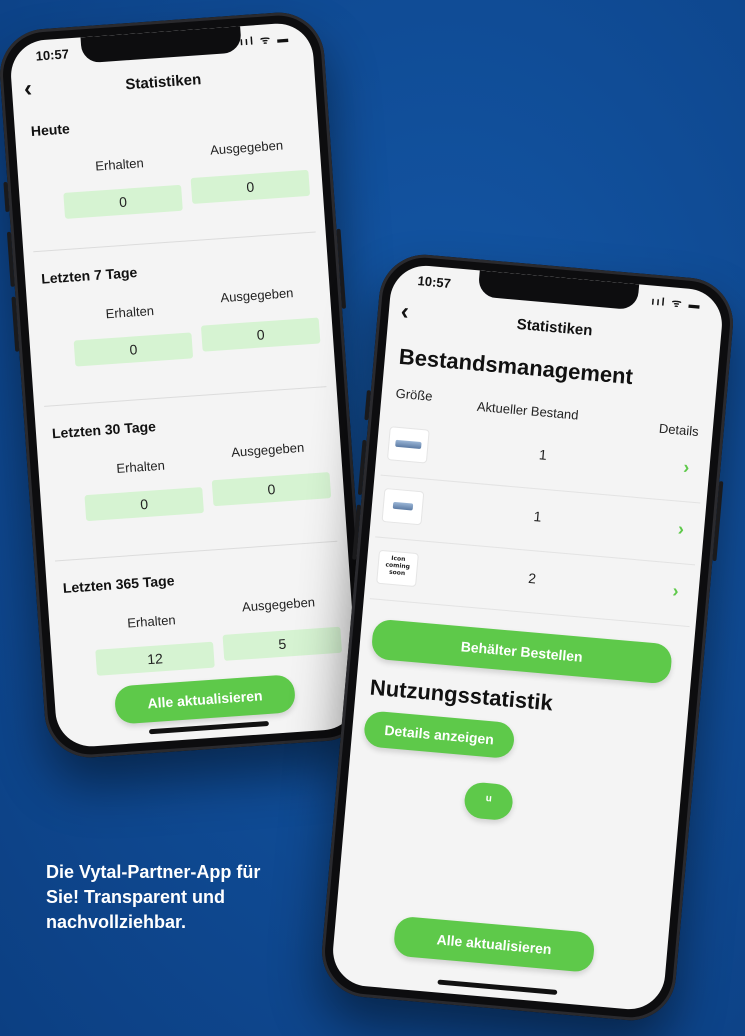 This screenshot has height=1036, width=745. I want to click on order-containers-button: Behälter Bestellen, so click(521, 651).